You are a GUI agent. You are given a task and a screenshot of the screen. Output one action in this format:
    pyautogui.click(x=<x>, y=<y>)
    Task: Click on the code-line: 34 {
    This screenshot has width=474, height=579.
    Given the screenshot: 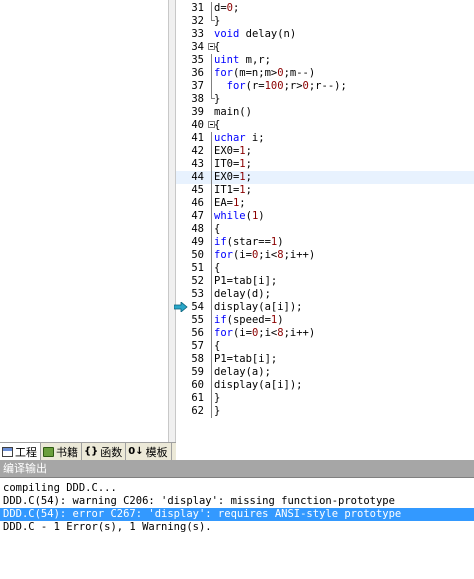 What is the action you would take?
    pyautogui.click(x=325, y=47)
    